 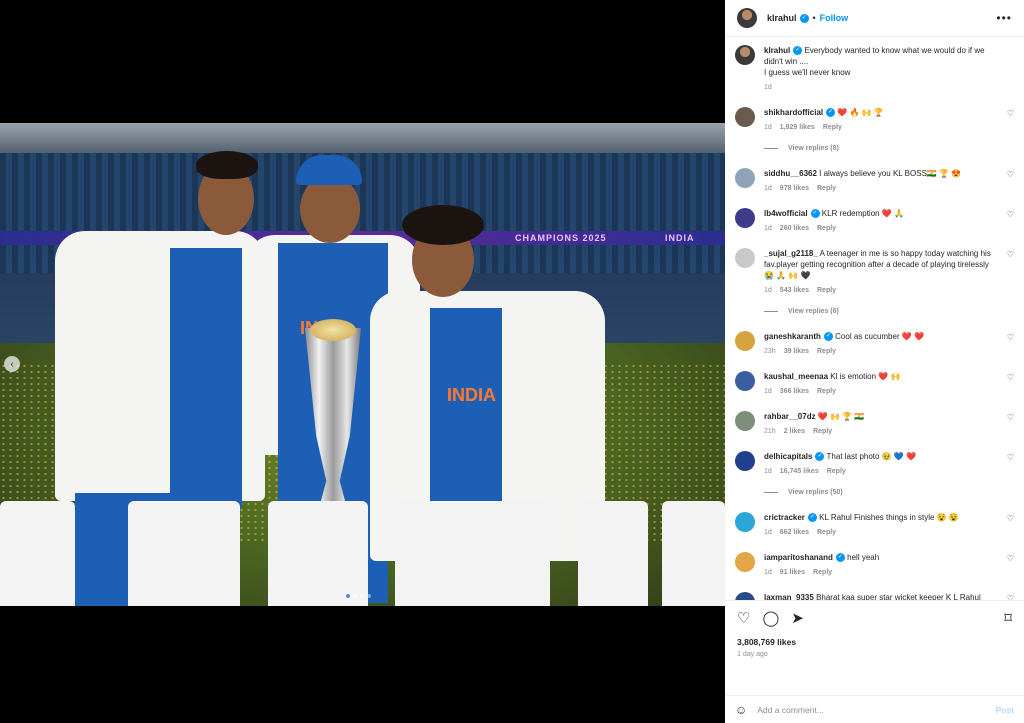 What do you see at coordinates (741, 710) in the screenshot?
I see `emoji-icon: ☺` at bounding box center [741, 710].